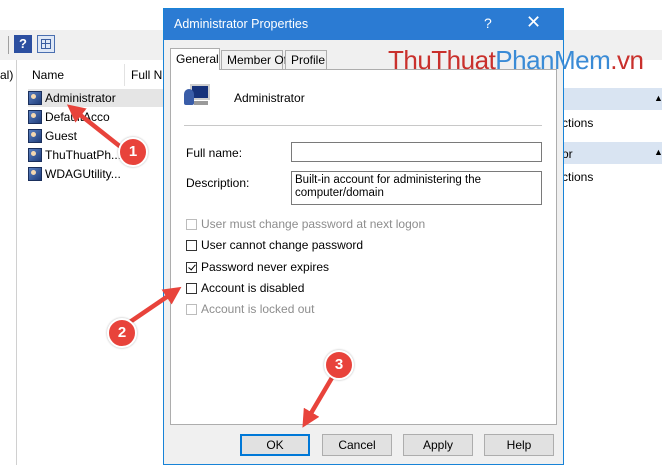  I want to click on user-name: Administrator, so click(80, 98).